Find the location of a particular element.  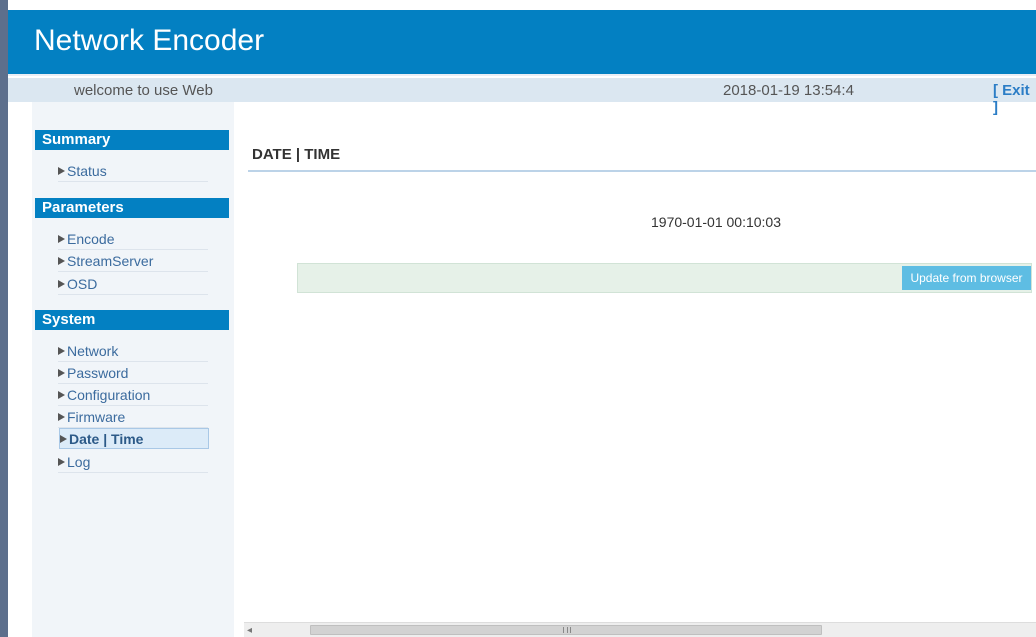

sidebar-item-encode: Encode is located at coordinates (133, 239).